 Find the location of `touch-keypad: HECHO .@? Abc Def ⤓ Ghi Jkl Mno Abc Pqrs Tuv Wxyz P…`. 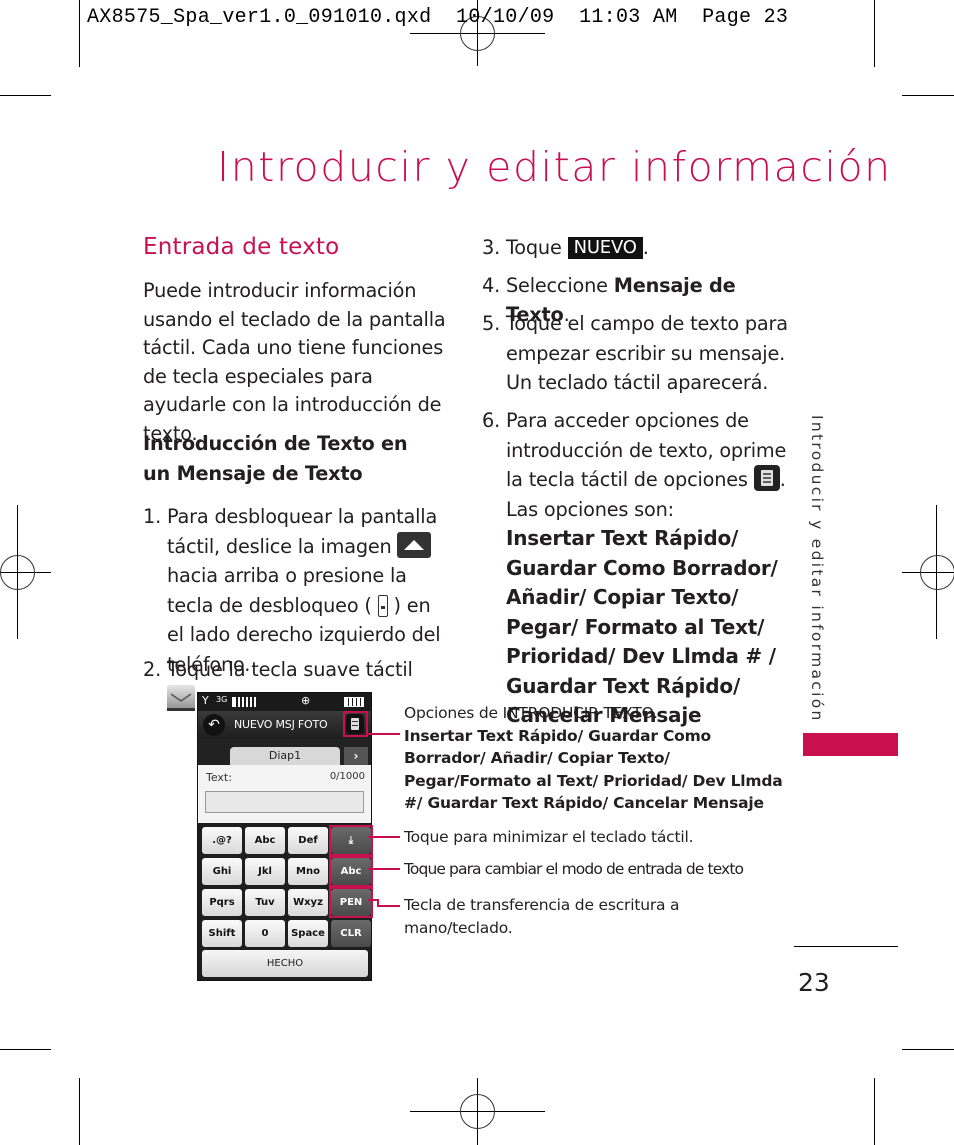

touch-keypad: HECHO .@? Abc Def ⤓ Ghi Jkl Mno Abc Pqrs Tuv Wxyz P… is located at coordinates (285, 901).